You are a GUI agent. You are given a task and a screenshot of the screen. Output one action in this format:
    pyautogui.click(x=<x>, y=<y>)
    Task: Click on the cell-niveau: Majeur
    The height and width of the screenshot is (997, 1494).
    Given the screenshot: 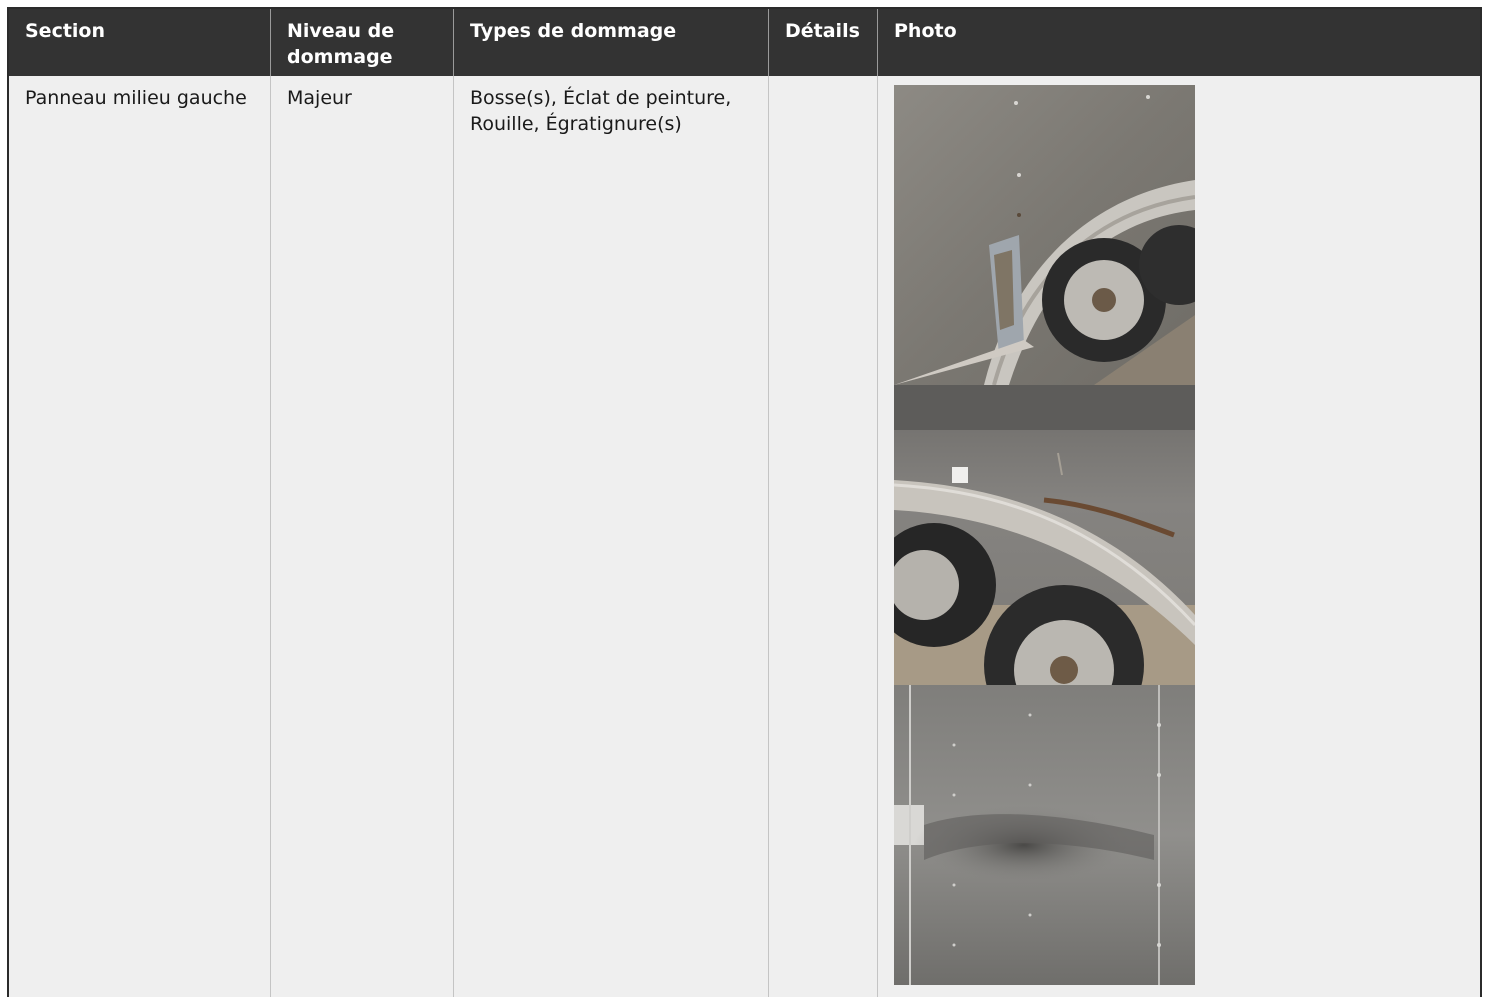 What is the action you would take?
    pyautogui.click(x=362, y=536)
    